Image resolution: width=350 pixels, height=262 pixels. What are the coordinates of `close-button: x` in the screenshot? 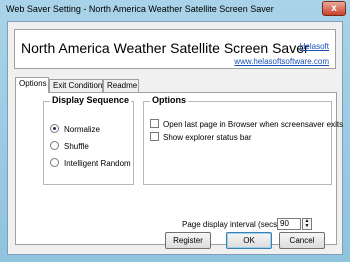 It's located at (334, 8).